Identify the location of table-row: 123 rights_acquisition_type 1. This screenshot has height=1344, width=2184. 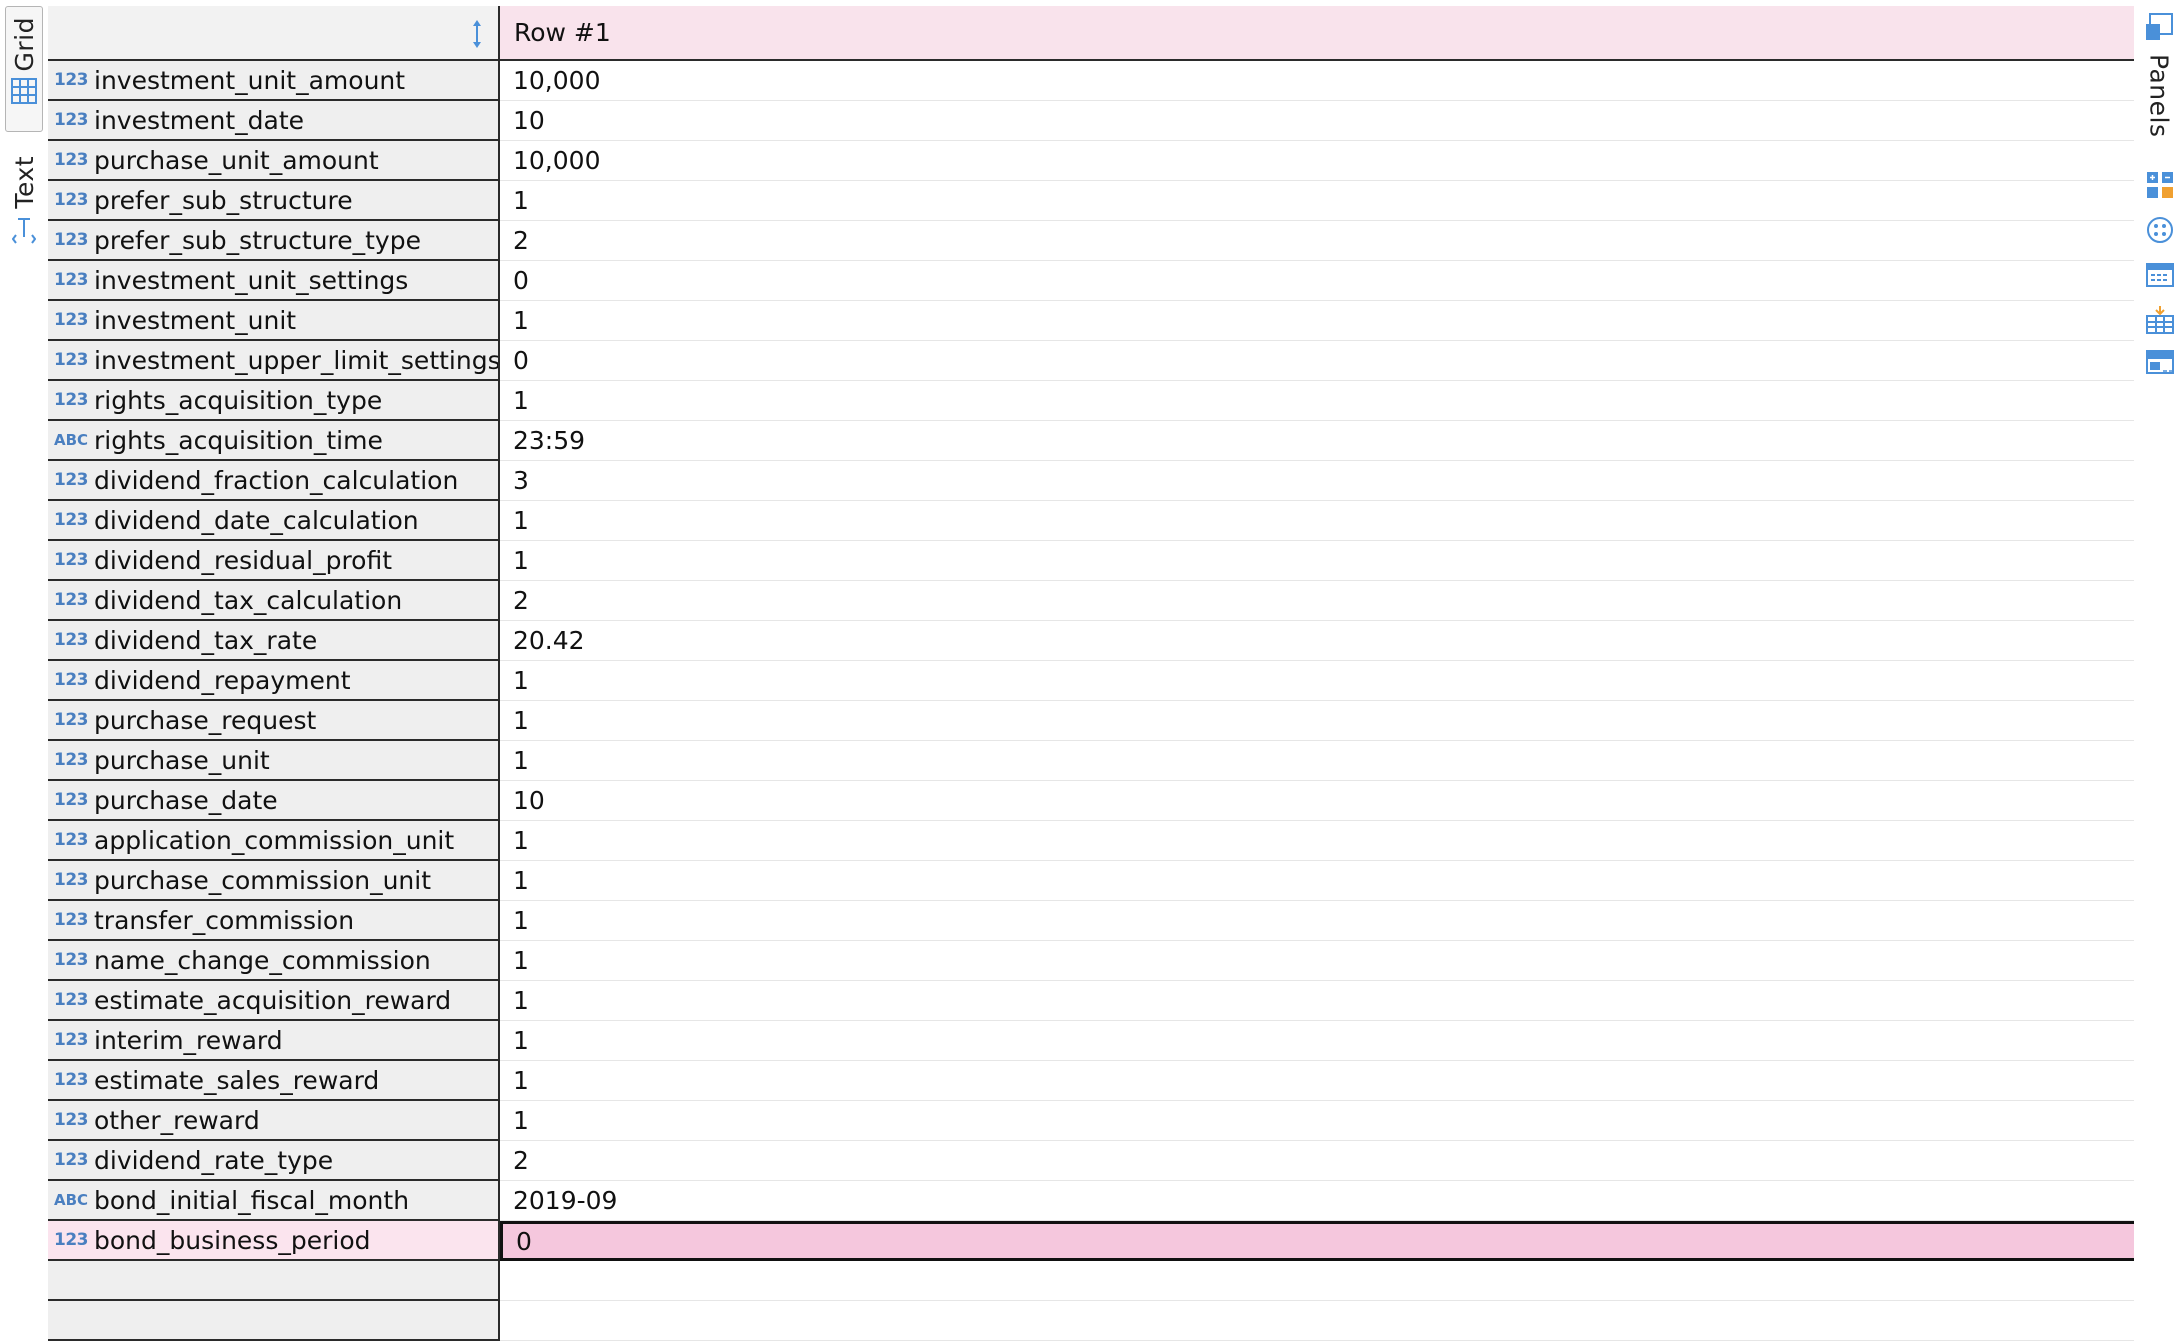
(1091, 401).